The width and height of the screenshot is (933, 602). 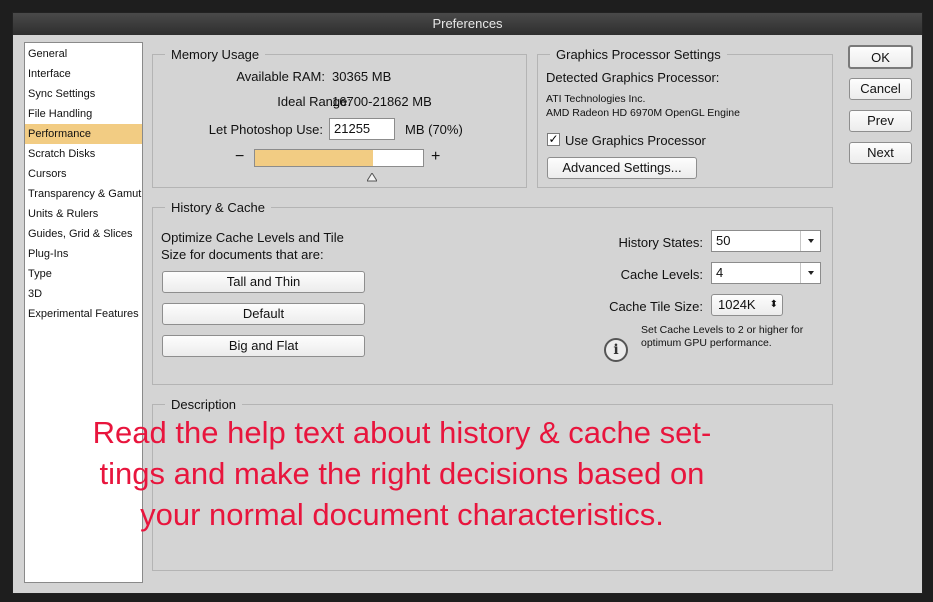 I want to click on memory-slider-track, so click(x=339, y=158).